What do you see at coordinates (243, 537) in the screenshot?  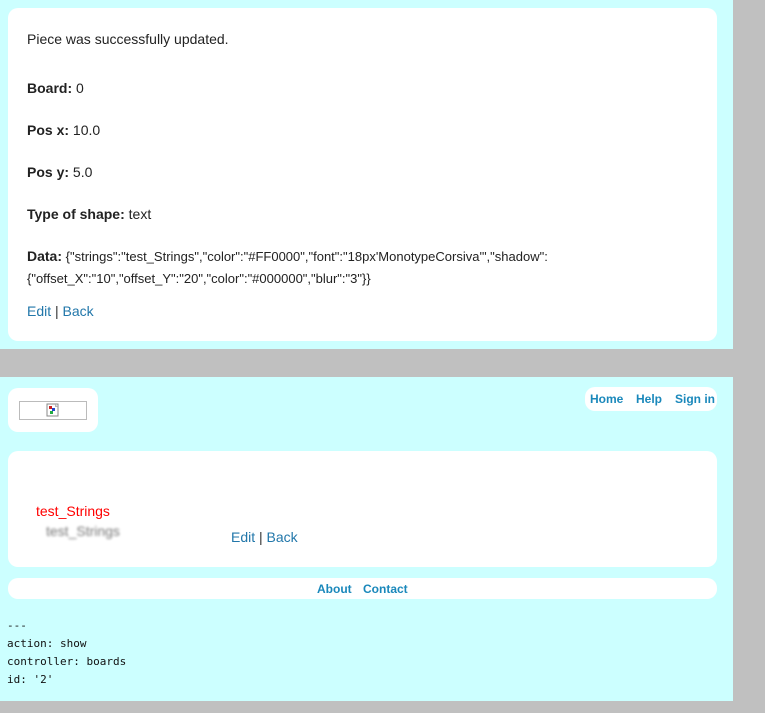 I see `edit-board-link: Edit` at bounding box center [243, 537].